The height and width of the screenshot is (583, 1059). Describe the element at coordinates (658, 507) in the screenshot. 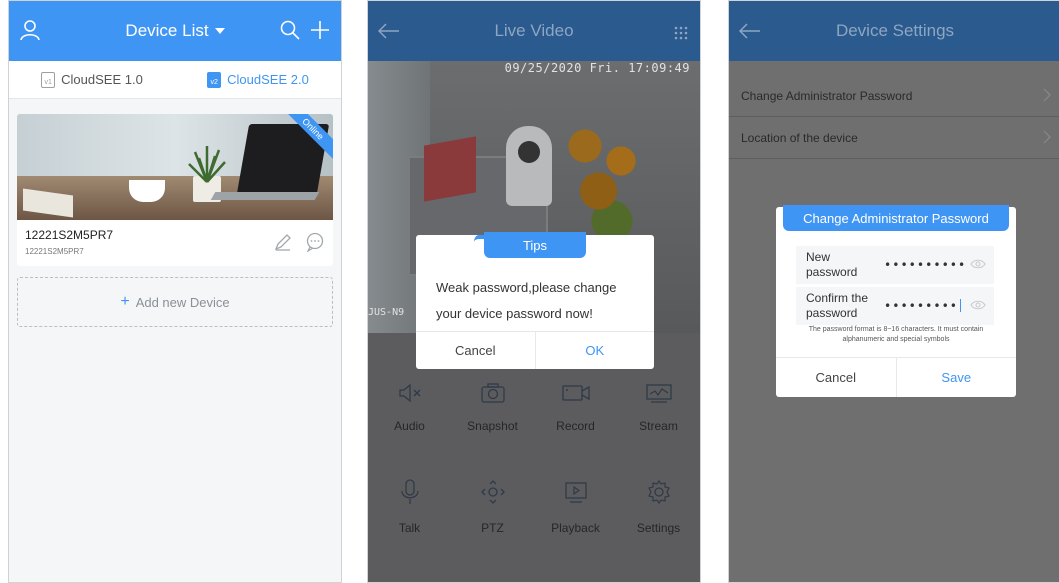

I see `settings-button: Settings` at that location.